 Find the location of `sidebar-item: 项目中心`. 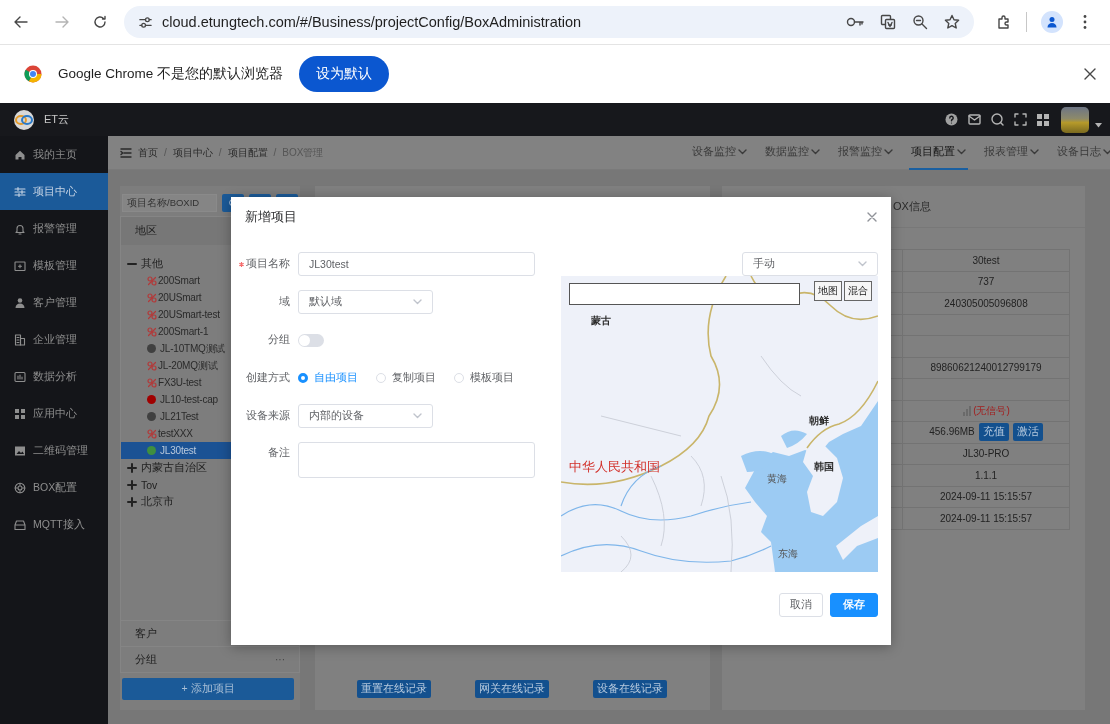

sidebar-item: 项目中心 is located at coordinates (54, 191).